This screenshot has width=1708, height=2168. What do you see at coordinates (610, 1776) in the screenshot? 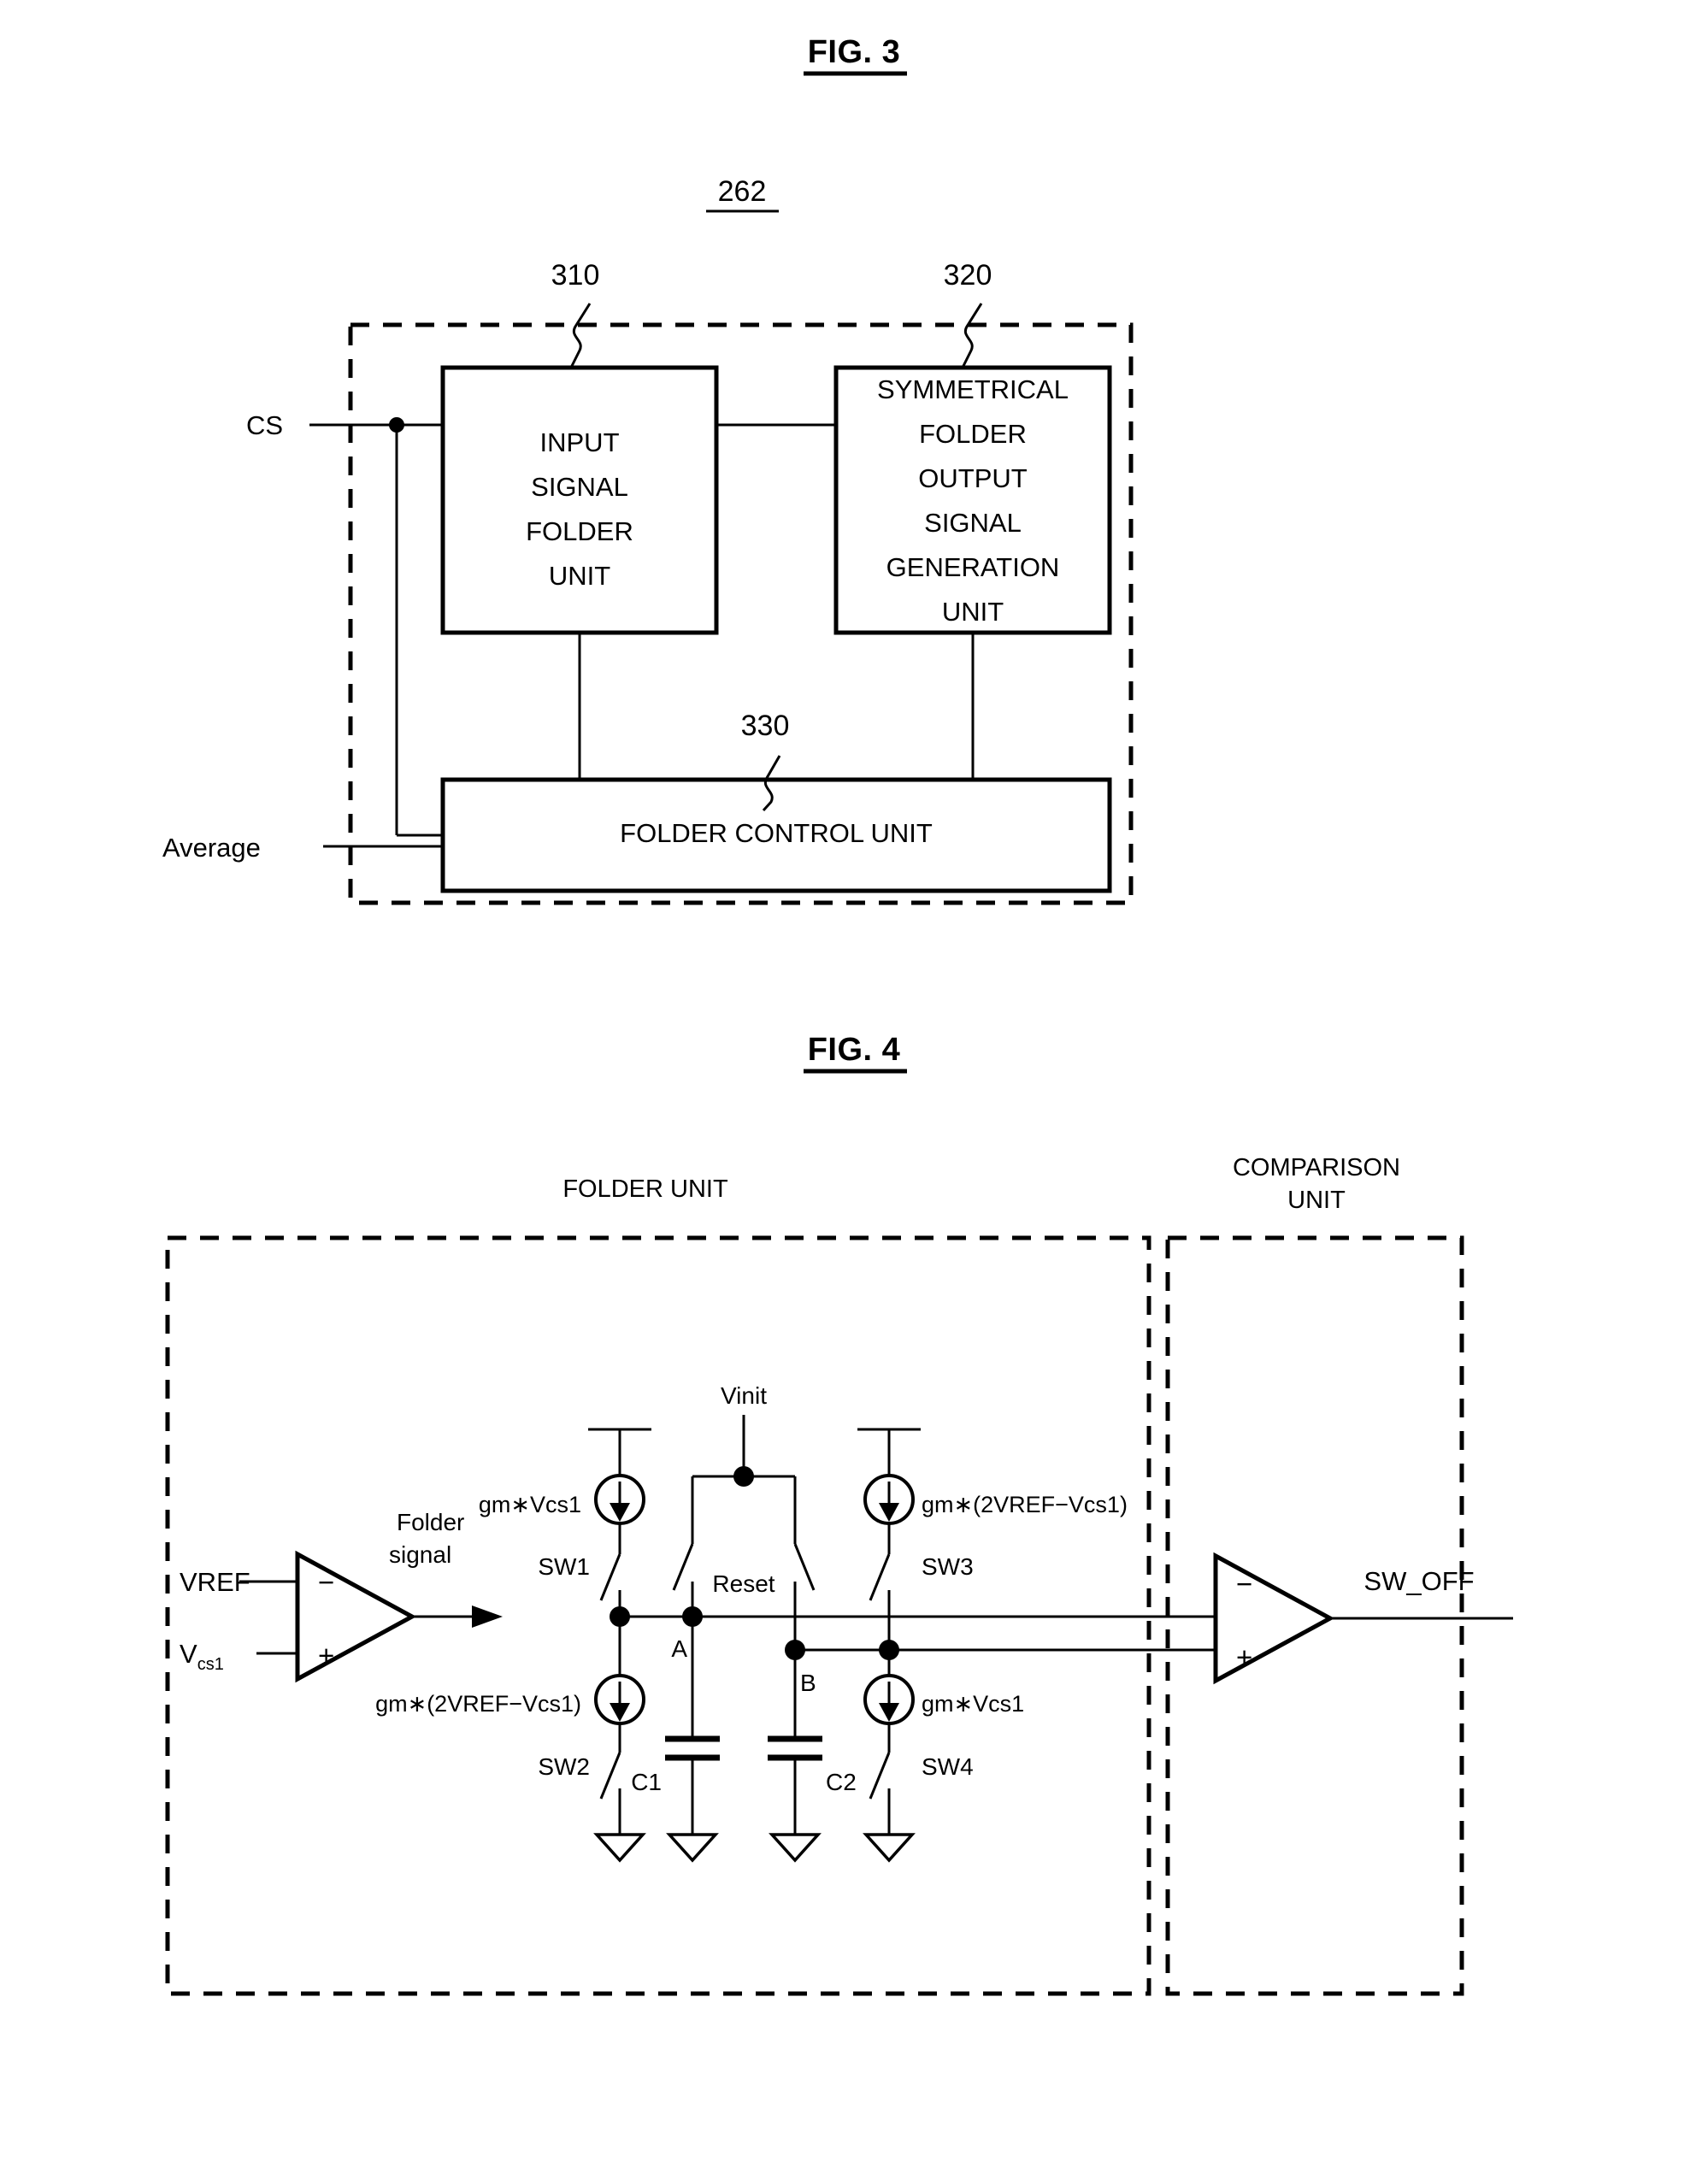
I see `fig4-switch-sw2-blade` at bounding box center [610, 1776].